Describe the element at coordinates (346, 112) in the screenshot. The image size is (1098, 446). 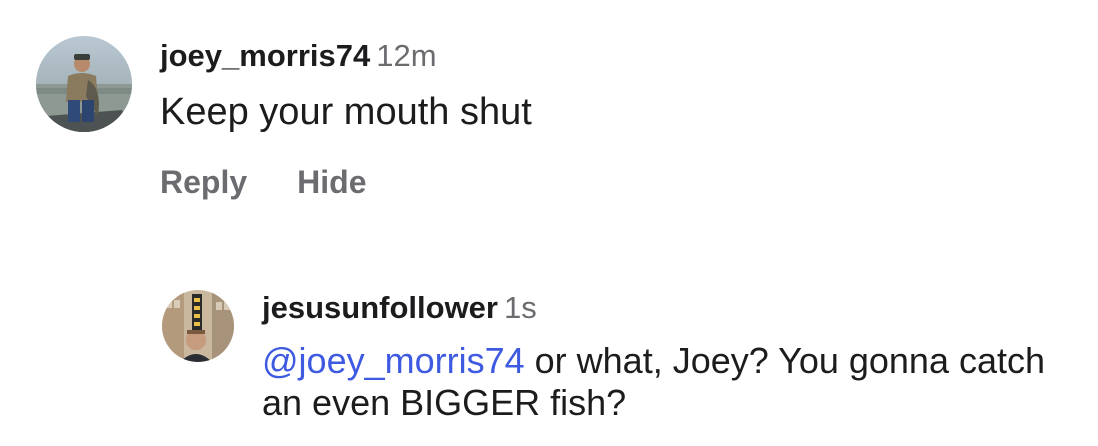
I see `comment-text: Keep your mouth shut` at that location.